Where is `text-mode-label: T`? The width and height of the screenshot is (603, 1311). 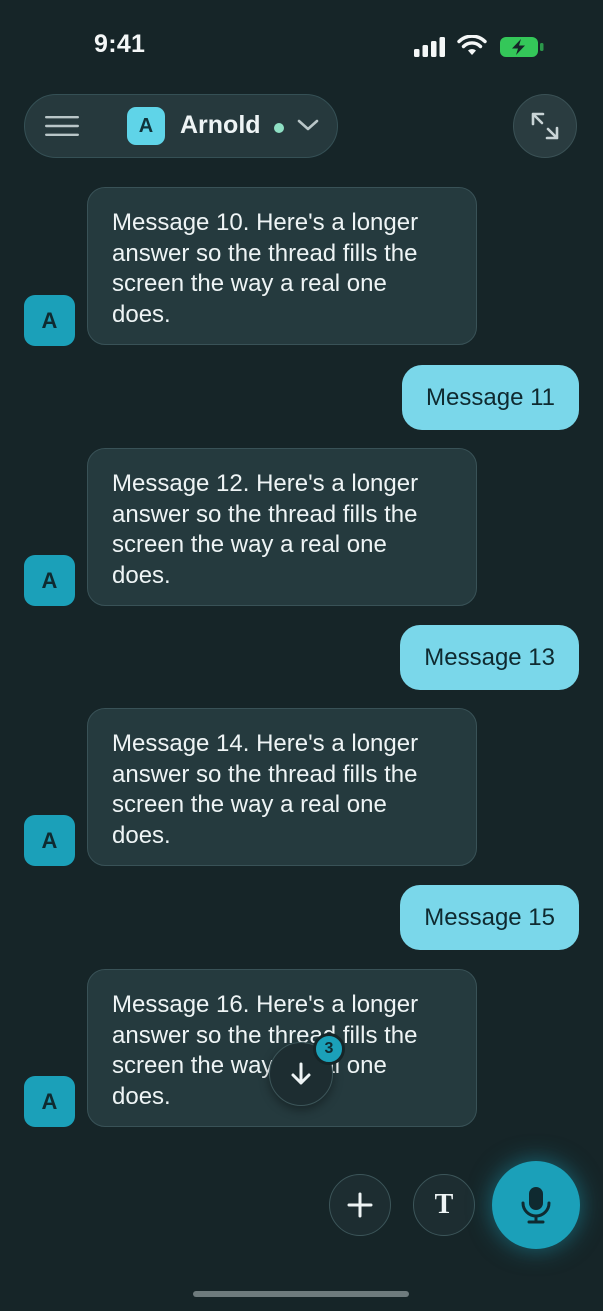
text-mode-label: T is located at coordinates (444, 1204).